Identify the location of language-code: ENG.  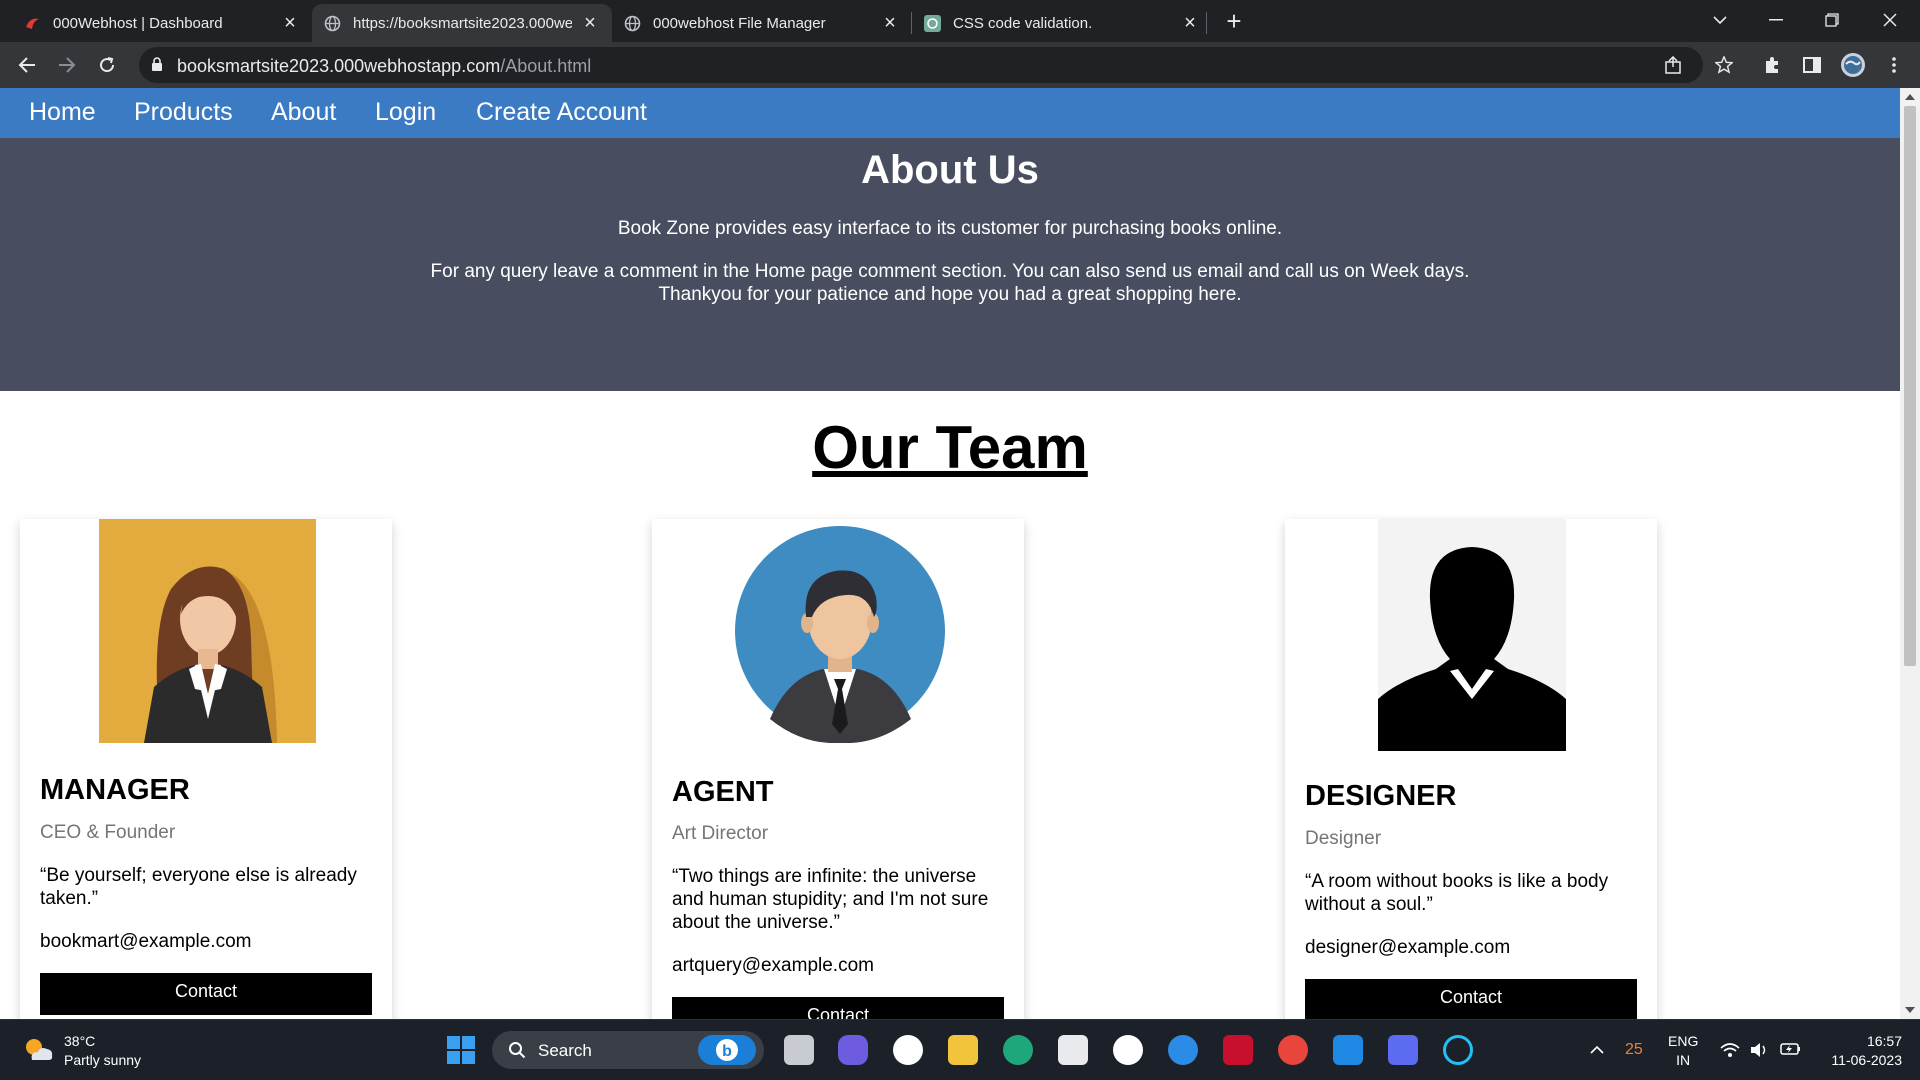
(1683, 1041).